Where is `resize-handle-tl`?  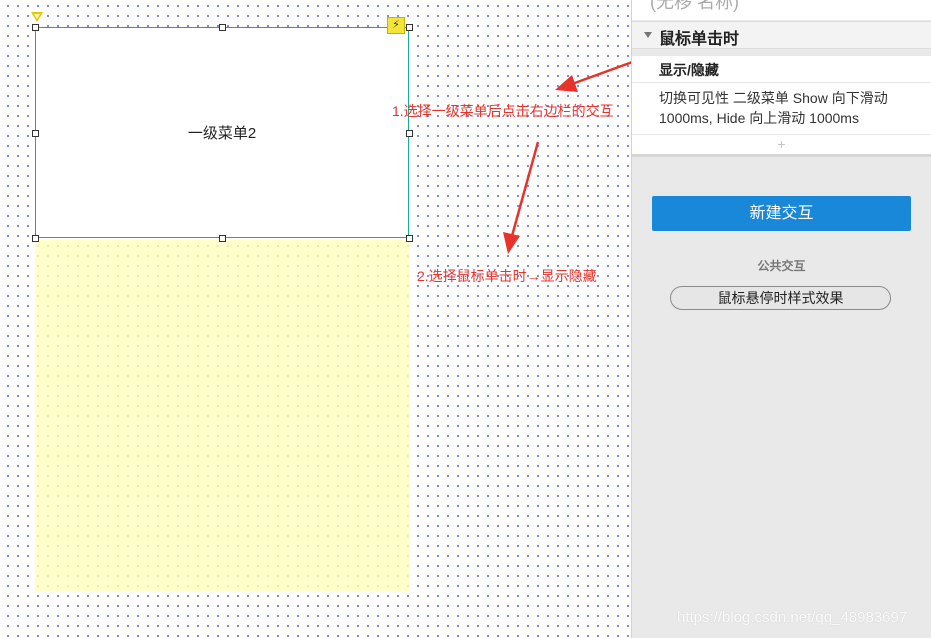
resize-handle-tl is located at coordinates (35, 27).